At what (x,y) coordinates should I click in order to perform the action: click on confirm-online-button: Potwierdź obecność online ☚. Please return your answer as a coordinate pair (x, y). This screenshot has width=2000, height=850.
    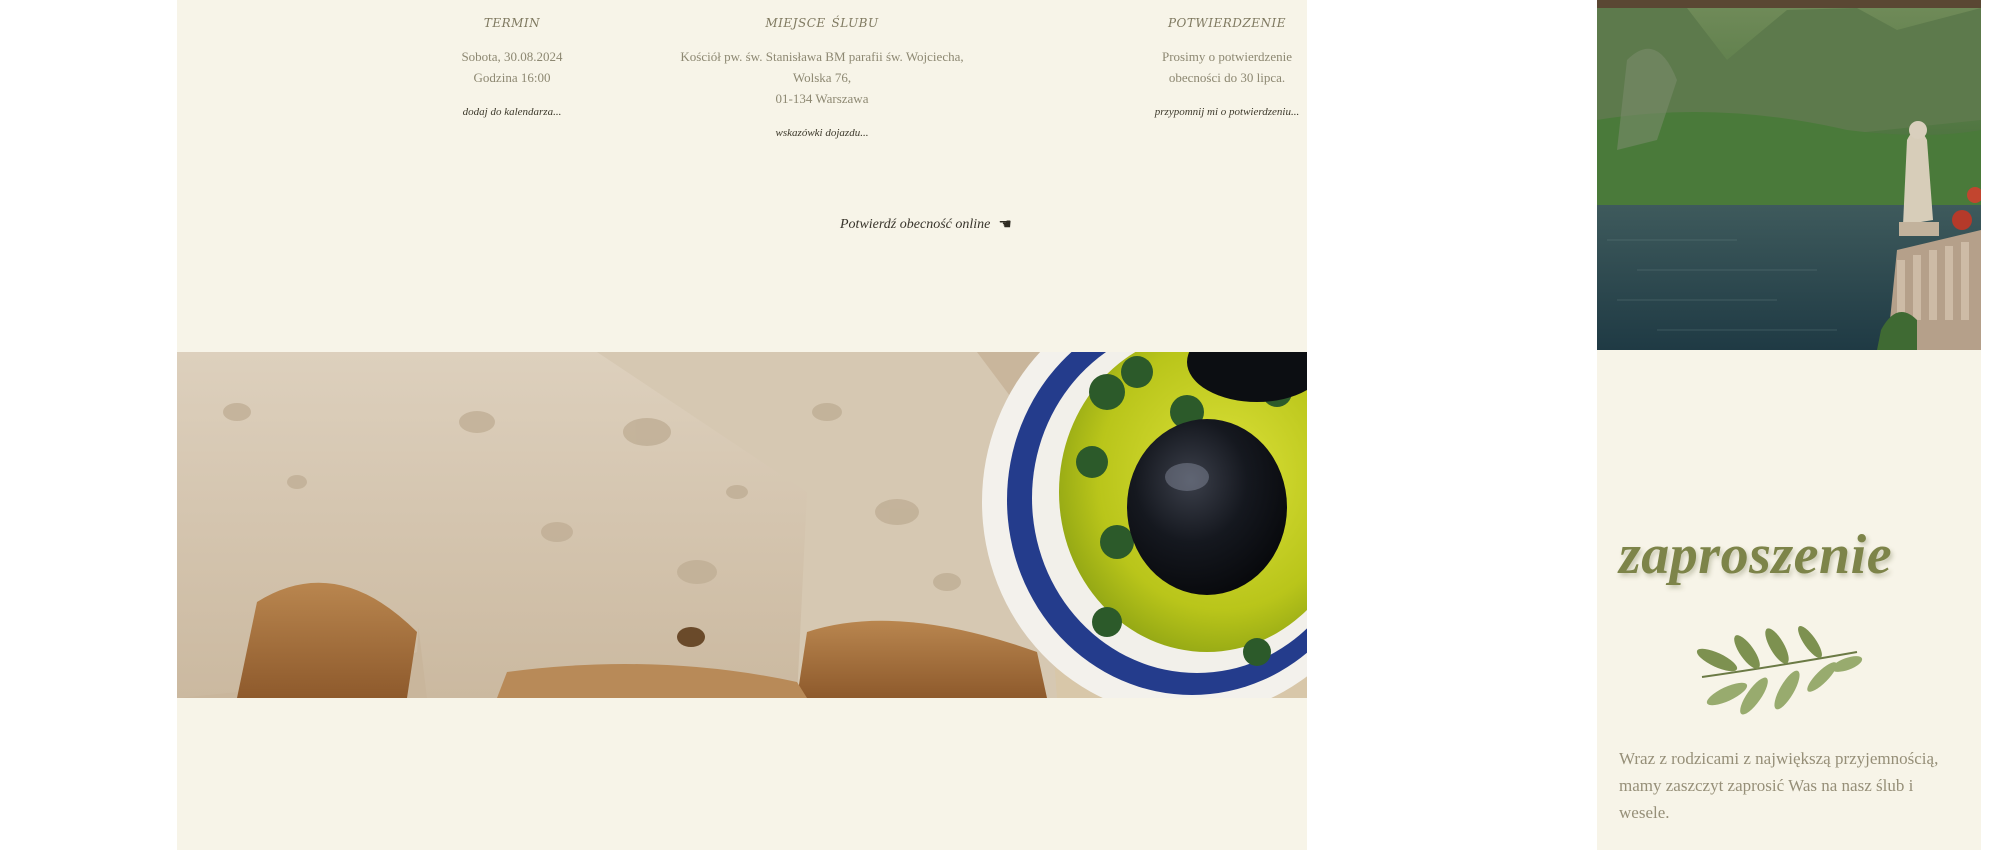
    Looking at the image, I should click on (926, 224).